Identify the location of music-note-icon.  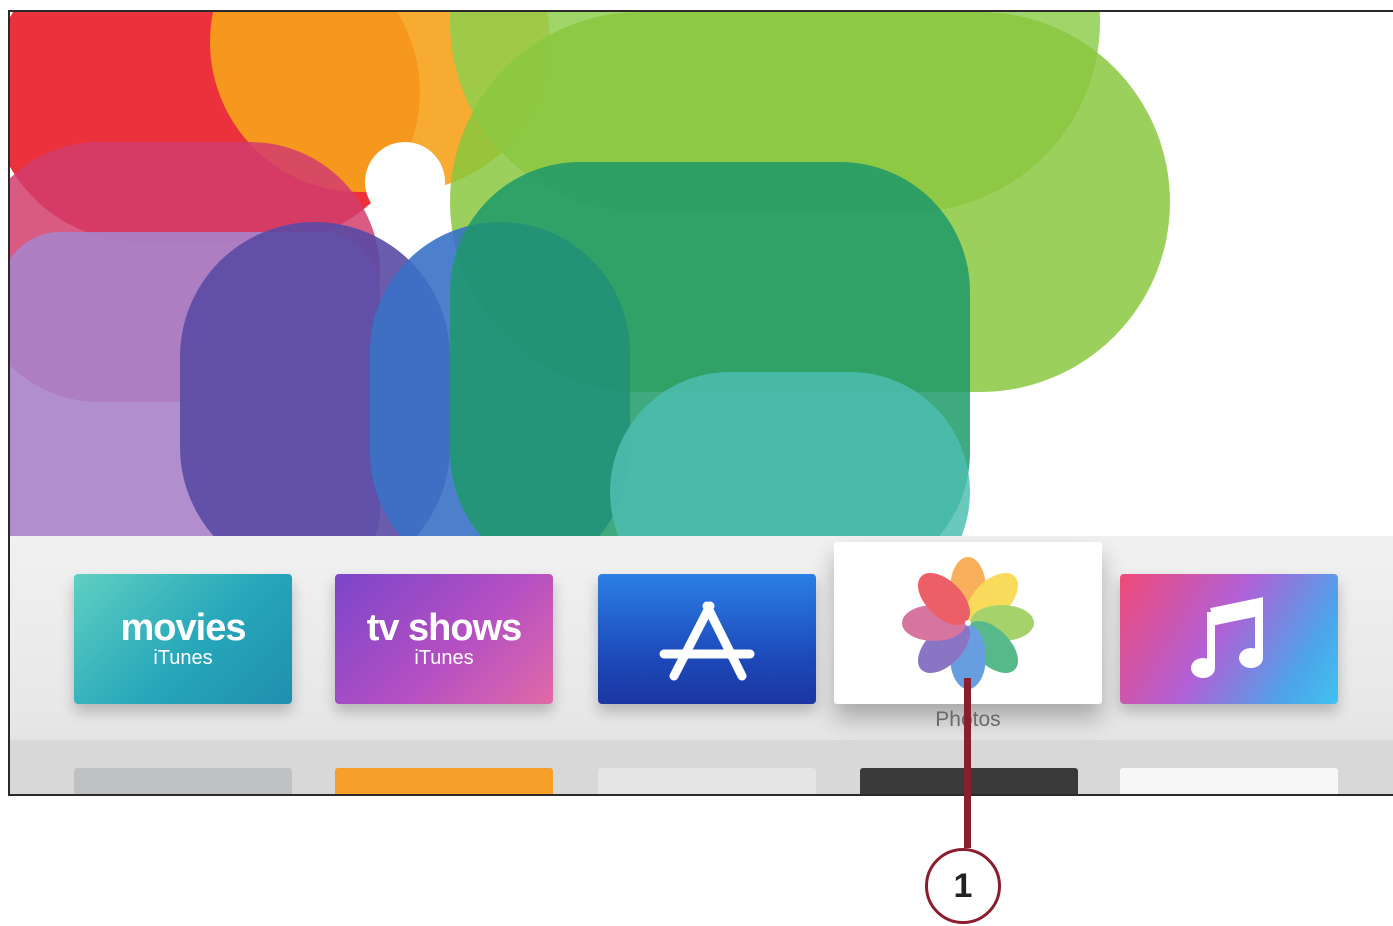
(1227, 637).